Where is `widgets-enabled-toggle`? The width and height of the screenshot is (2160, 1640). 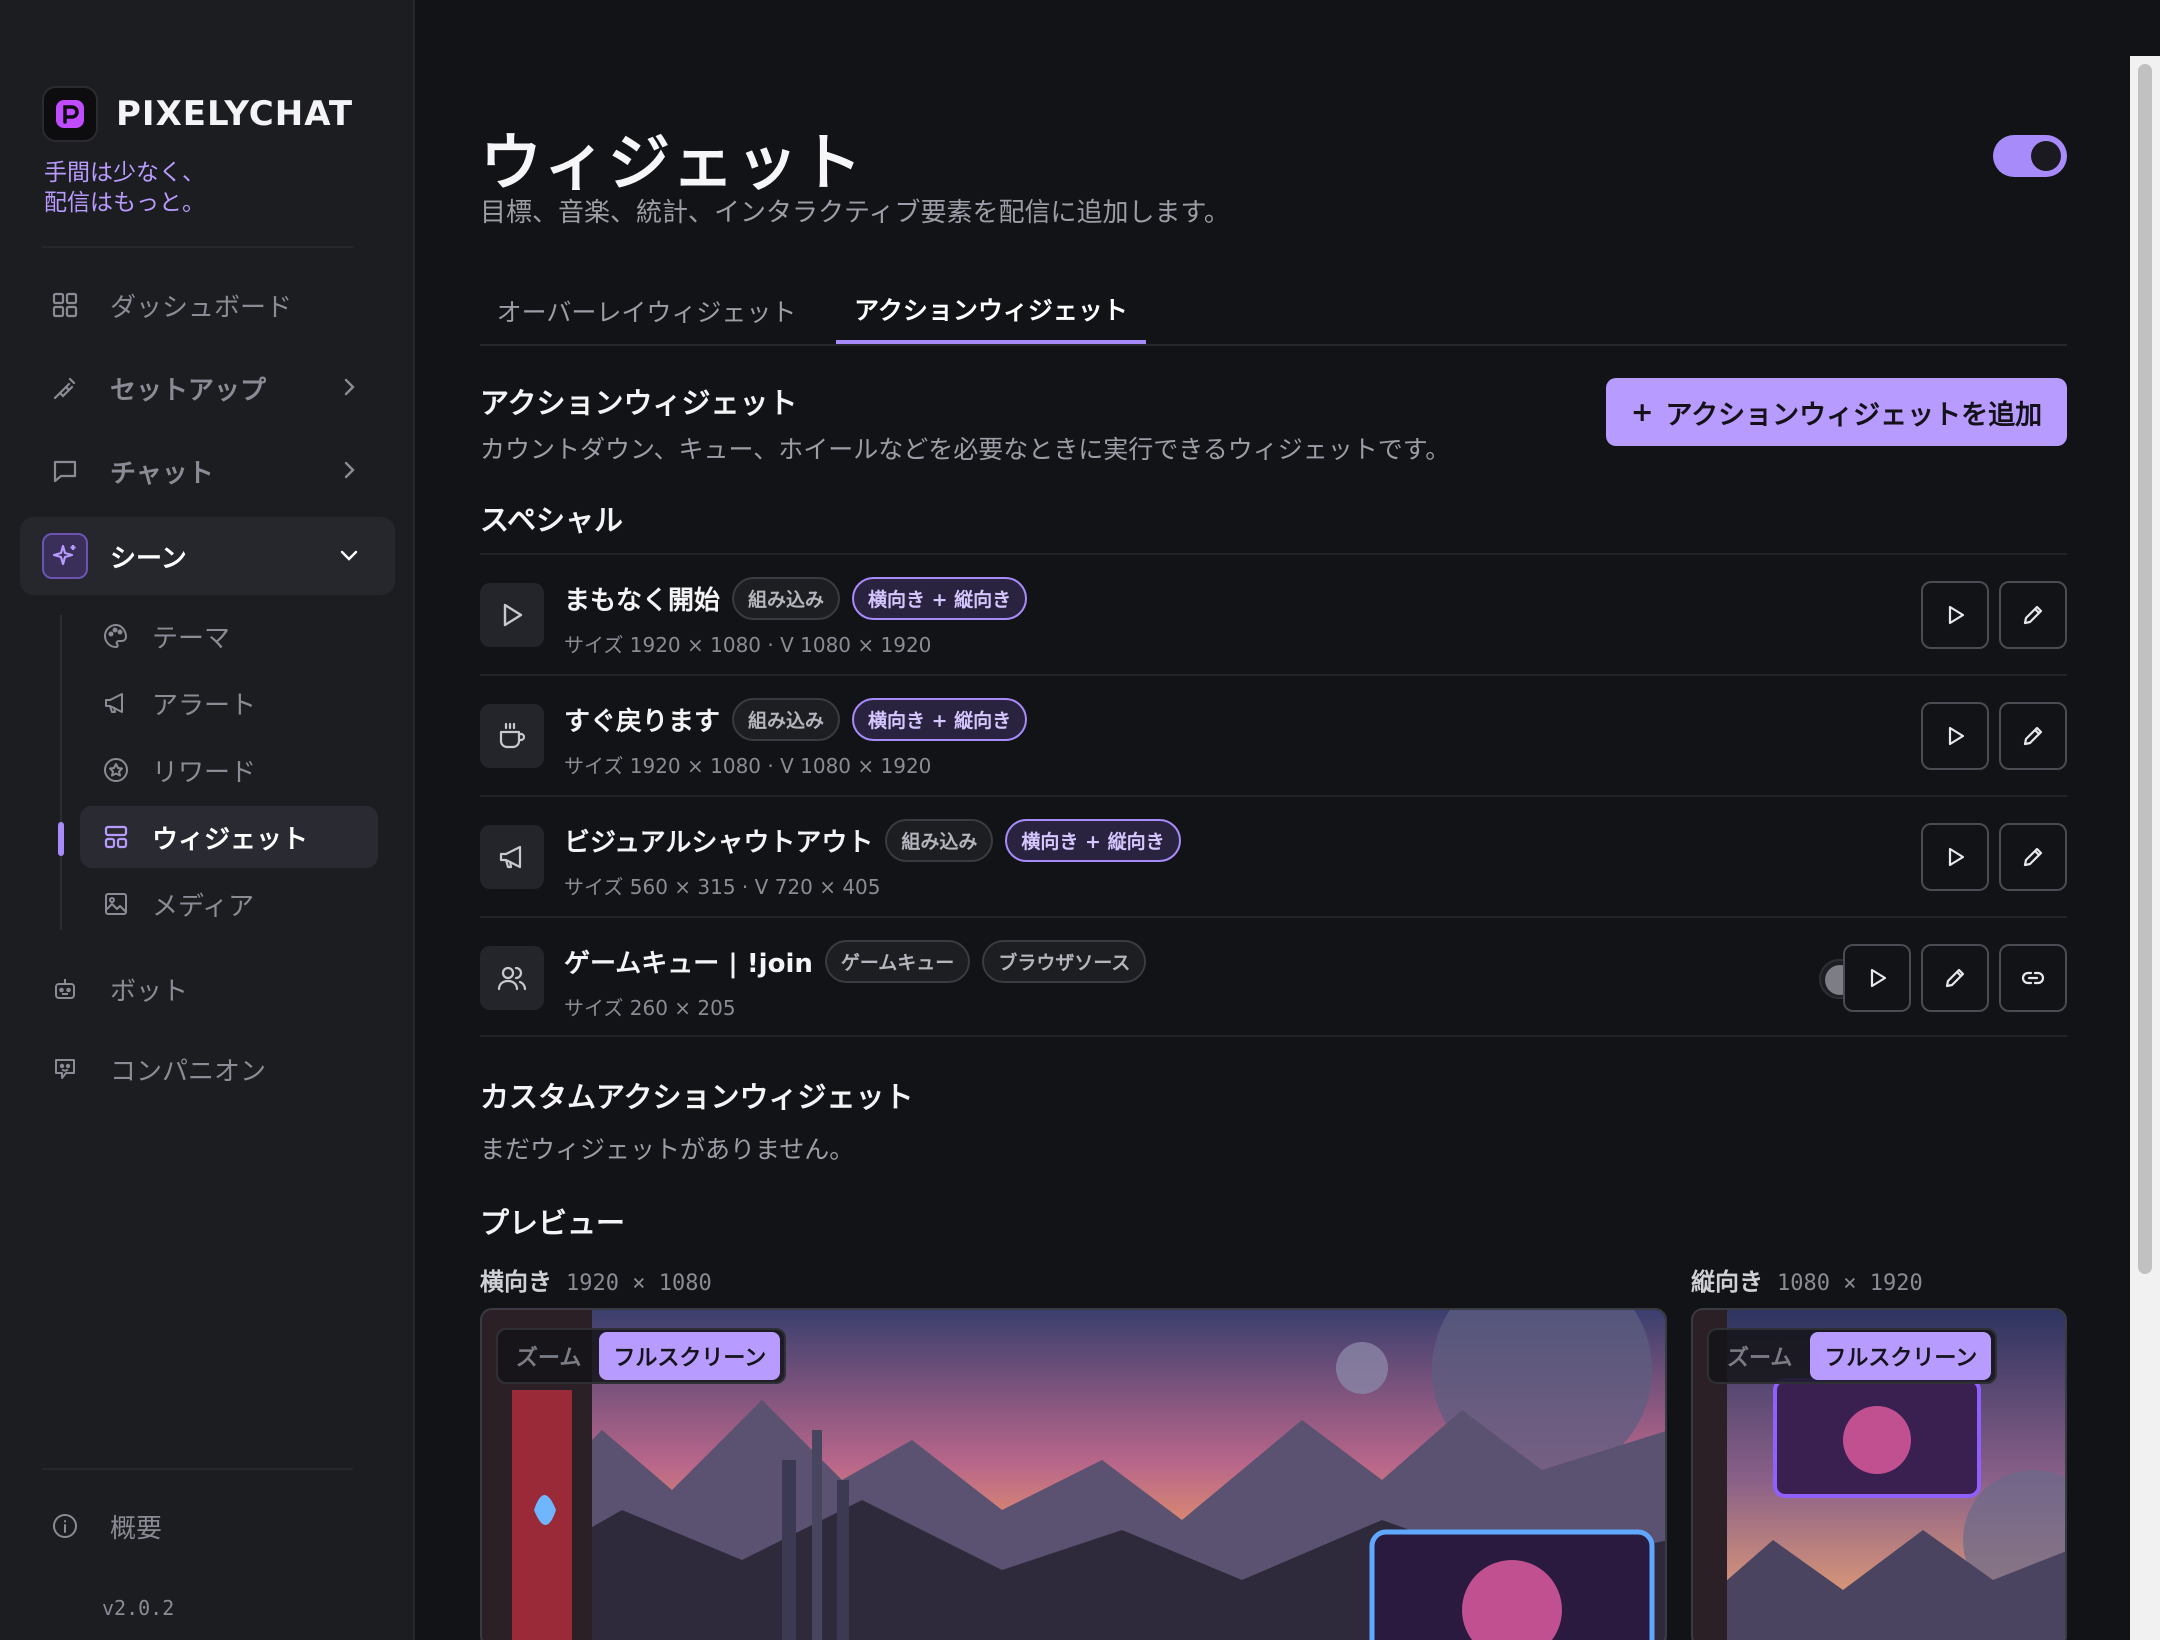
widgets-enabled-toggle is located at coordinates (2030, 156).